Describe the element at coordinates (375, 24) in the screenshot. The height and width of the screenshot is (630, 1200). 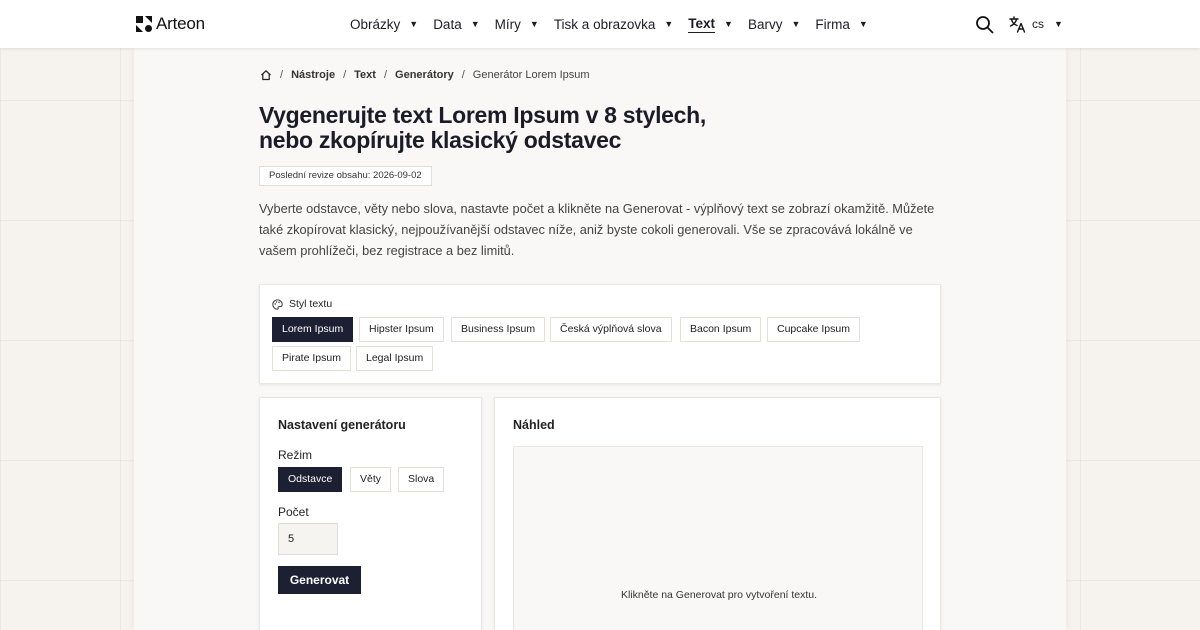
I see `nav-item-label: Obrázky` at that location.